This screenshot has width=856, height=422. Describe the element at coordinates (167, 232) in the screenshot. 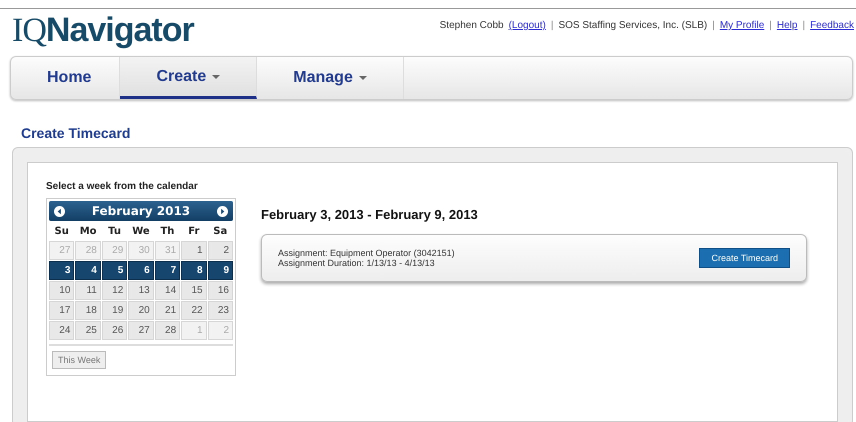

I see `weekday-label: Th` at that location.